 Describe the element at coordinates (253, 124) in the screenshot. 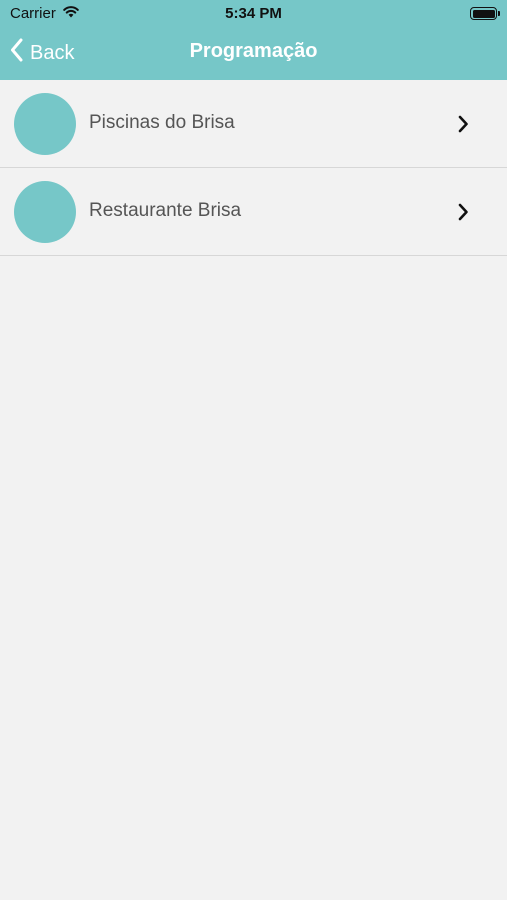

I see `list-item-piscinas: Piscinas do Brisa` at that location.